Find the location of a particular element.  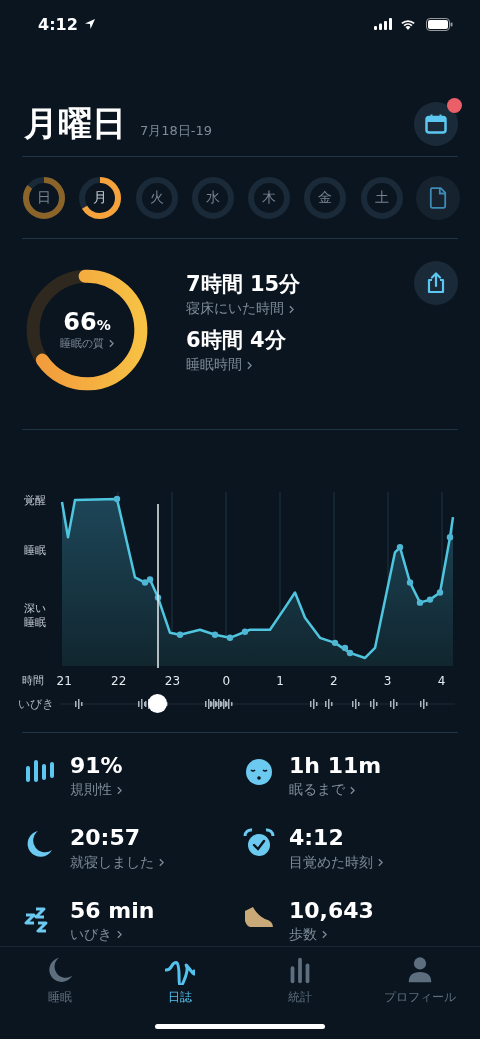

hour-label: 1 is located at coordinates (280, 680).